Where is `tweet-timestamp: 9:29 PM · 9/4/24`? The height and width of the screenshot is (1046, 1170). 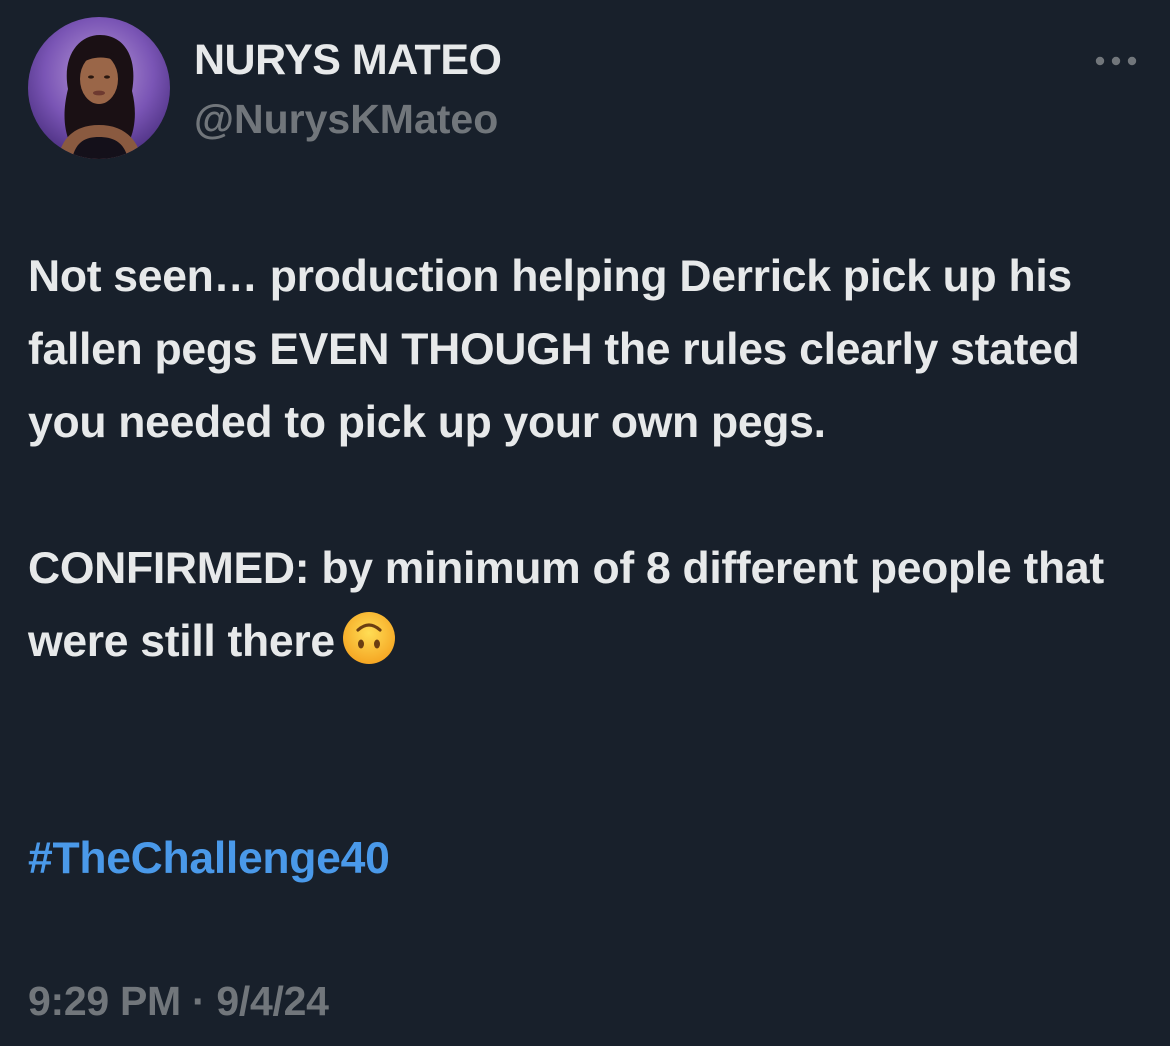
tweet-timestamp: 9:29 PM · 9/4/24 is located at coordinates (178, 1001).